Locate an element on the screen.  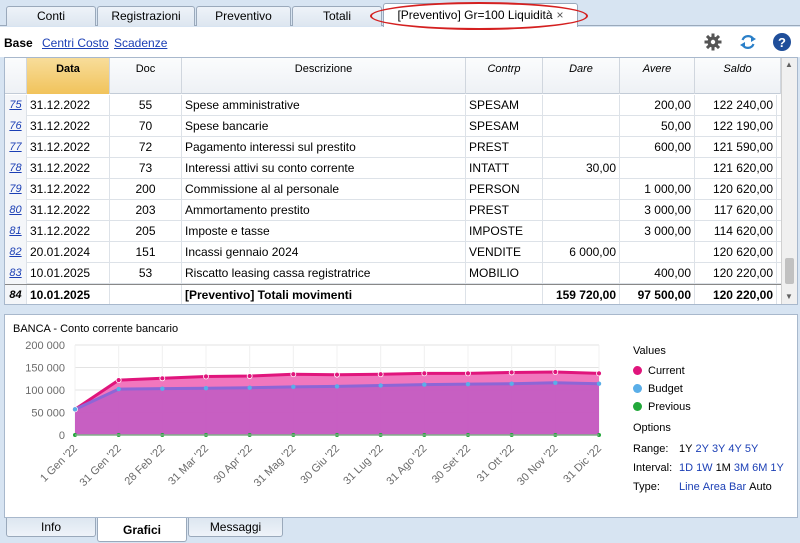
tab-registrazioni: Registrazioni is located at coordinates (146, 16).